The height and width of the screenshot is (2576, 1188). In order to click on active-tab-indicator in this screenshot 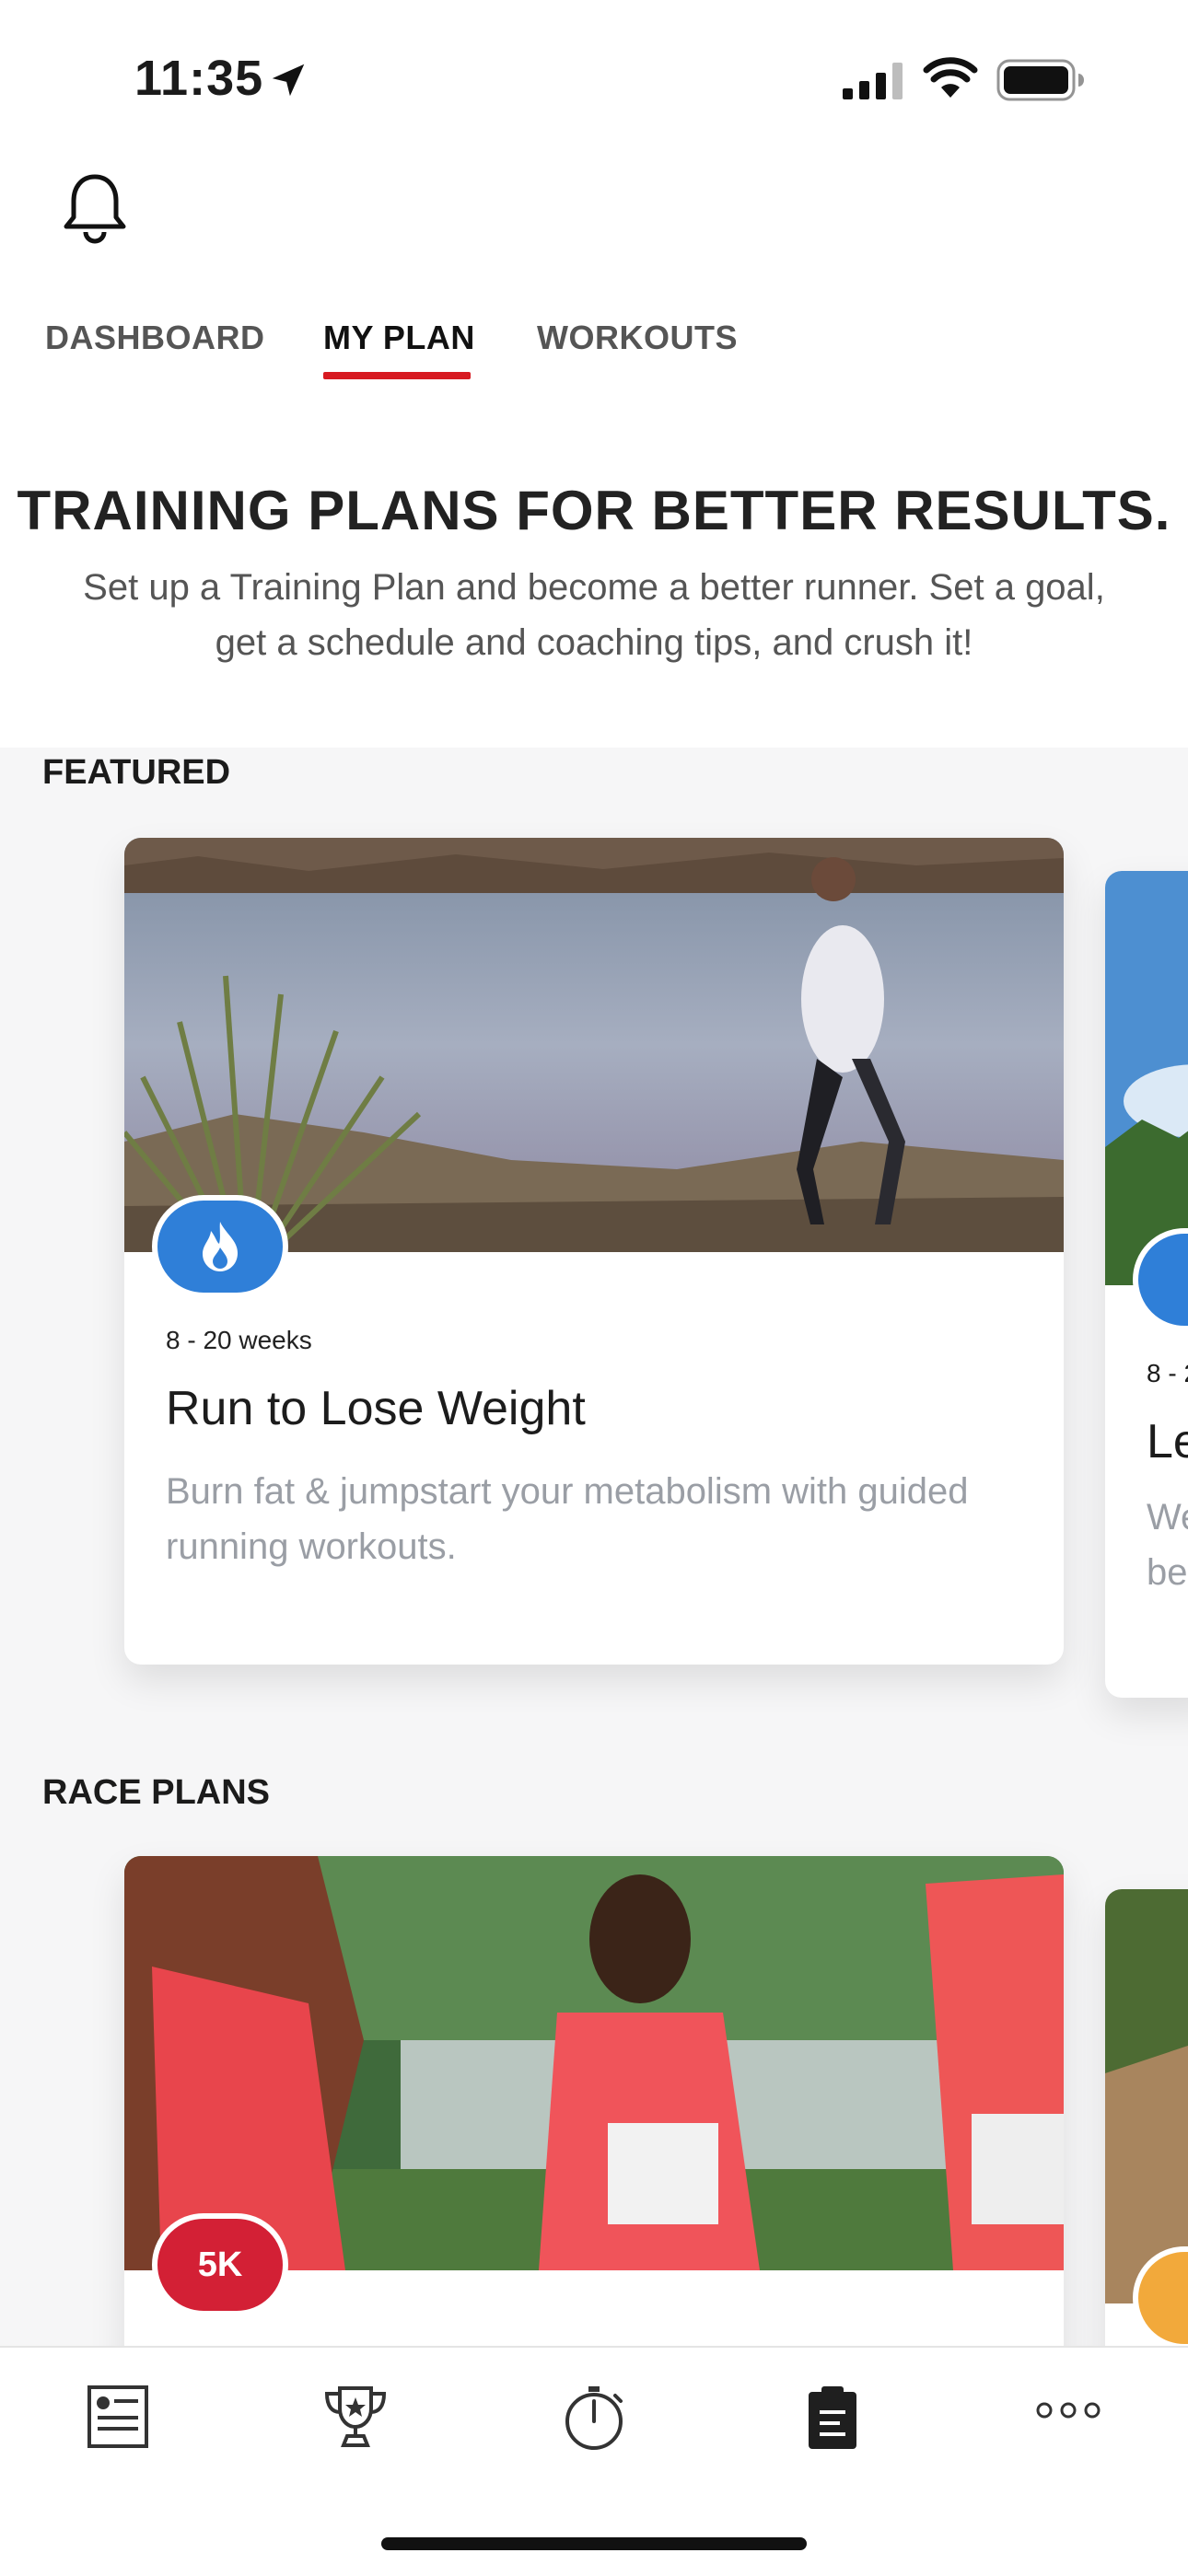, I will do `click(397, 375)`.